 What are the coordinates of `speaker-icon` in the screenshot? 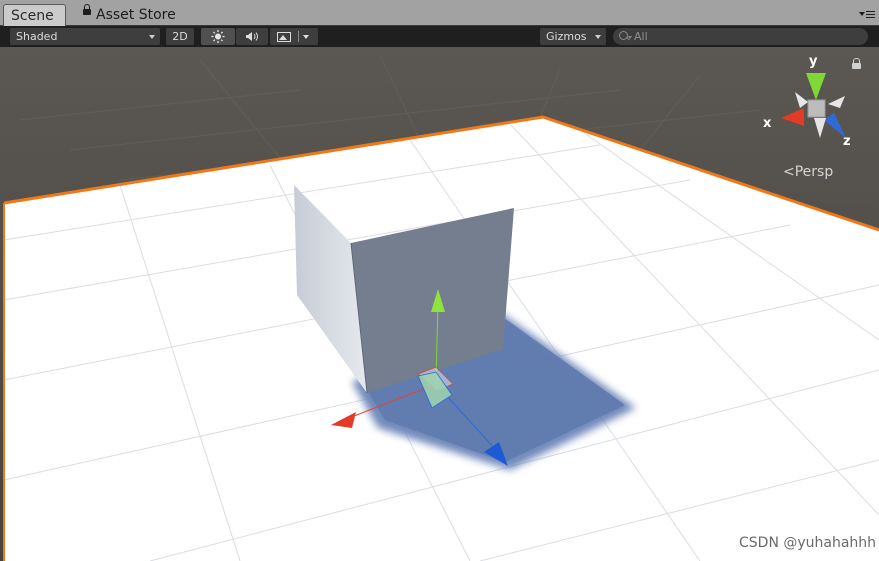 It's located at (252, 36).